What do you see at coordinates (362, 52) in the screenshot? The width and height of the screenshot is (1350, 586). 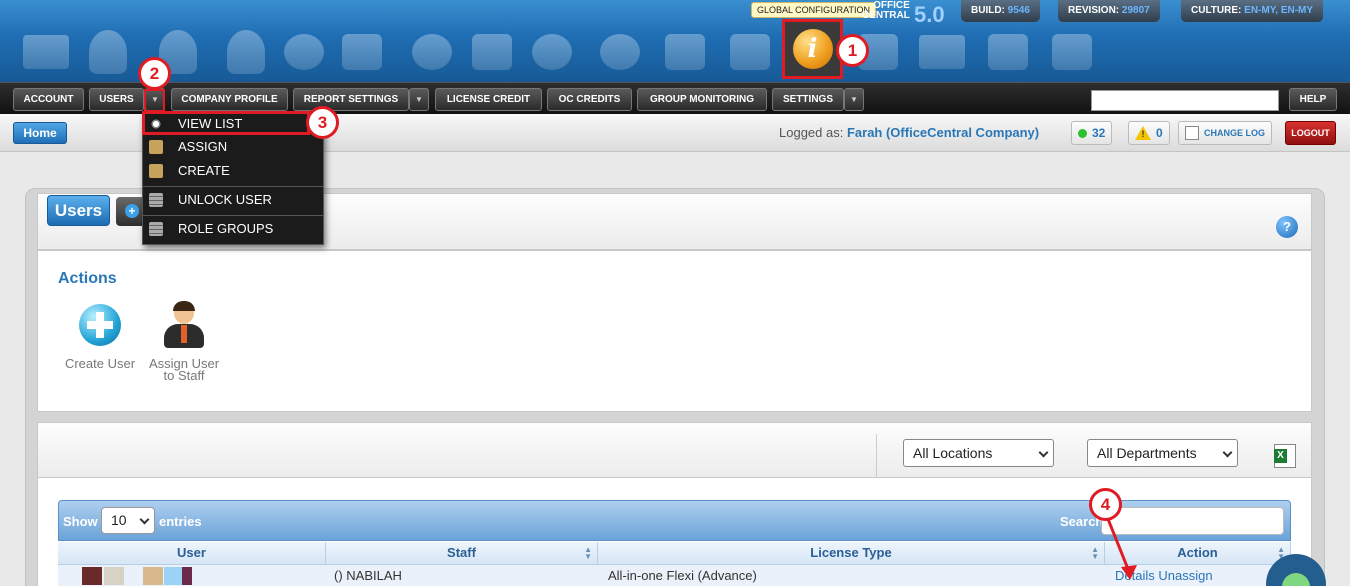 I see `envelope-icon` at bounding box center [362, 52].